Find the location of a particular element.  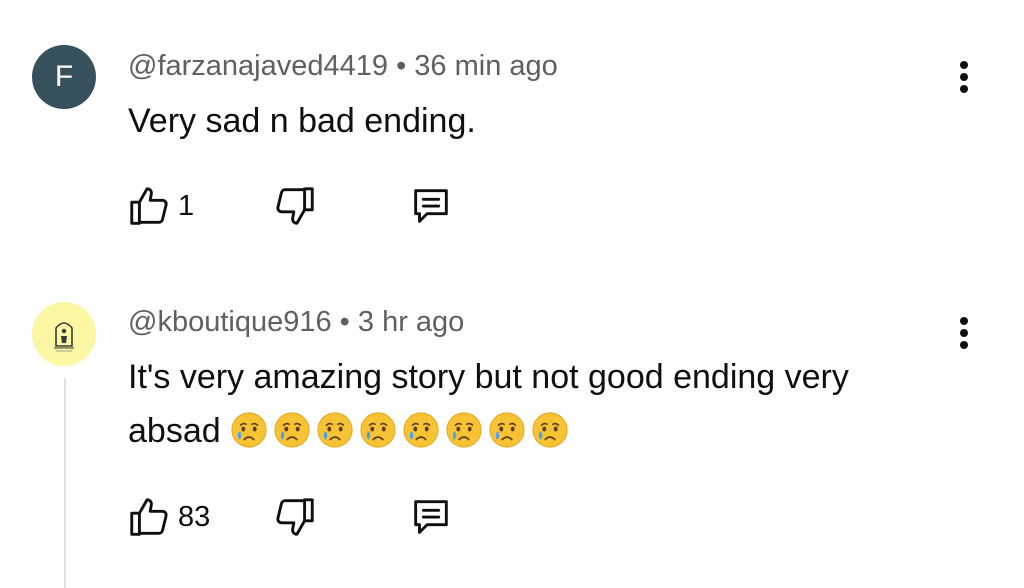

boutique-logo-icon is located at coordinates (64, 337).